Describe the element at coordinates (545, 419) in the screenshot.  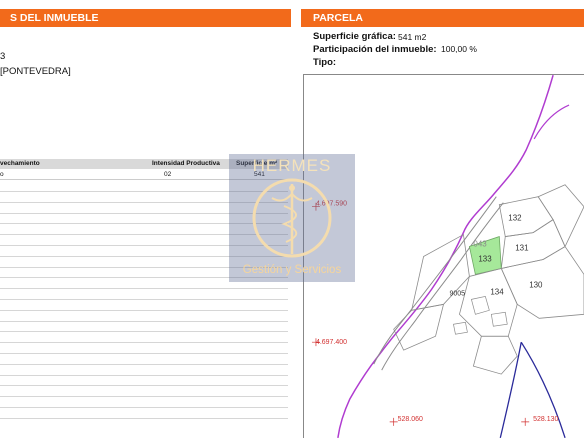
I see `coord-x-right: 528.130` at that location.